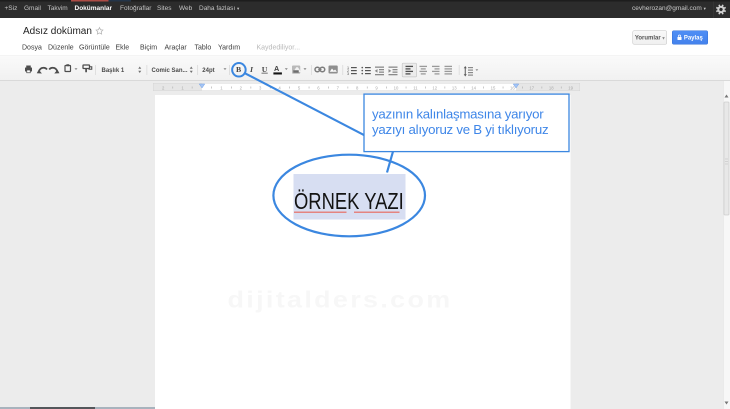 The width and height of the screenshot is (730, 409). I want to click on svg-text:yazıyı alıyoruz ve B yi tıklıy: yazıyı alıyoruz ve B yi tıklıyoruz, so click(460, 129).